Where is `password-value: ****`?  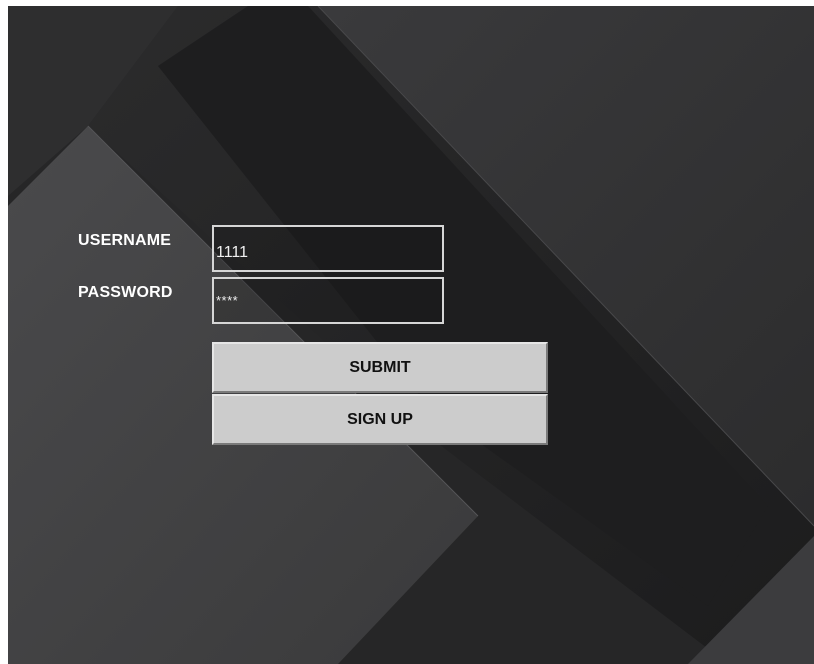
password-value: **** is located at coordinates (227, 300).